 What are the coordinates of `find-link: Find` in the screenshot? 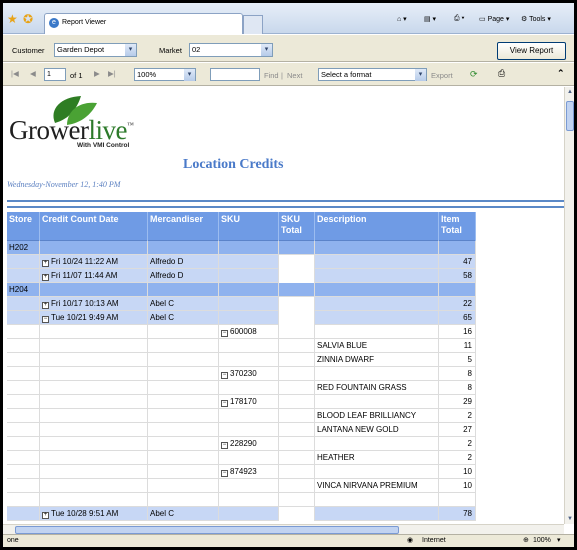 It's located at (271, 75).